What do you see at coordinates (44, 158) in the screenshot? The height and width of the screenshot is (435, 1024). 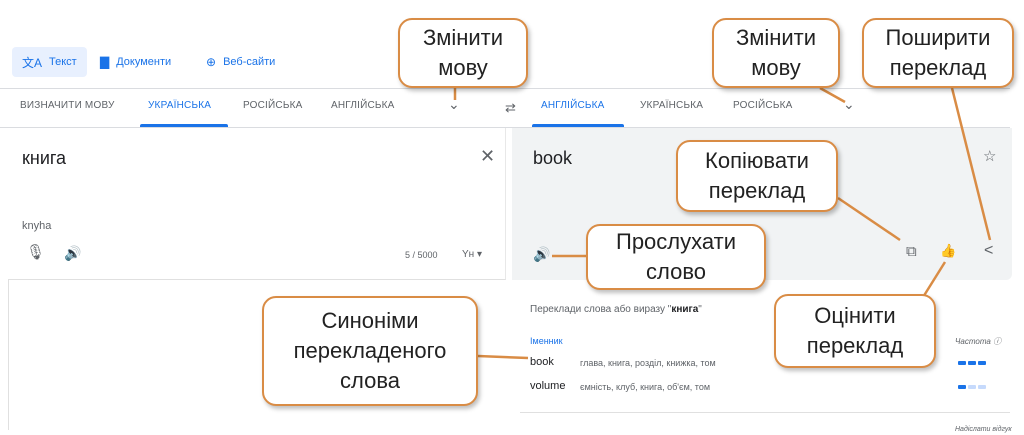 I see `source-input: книга` at bounding box center [44, 158].